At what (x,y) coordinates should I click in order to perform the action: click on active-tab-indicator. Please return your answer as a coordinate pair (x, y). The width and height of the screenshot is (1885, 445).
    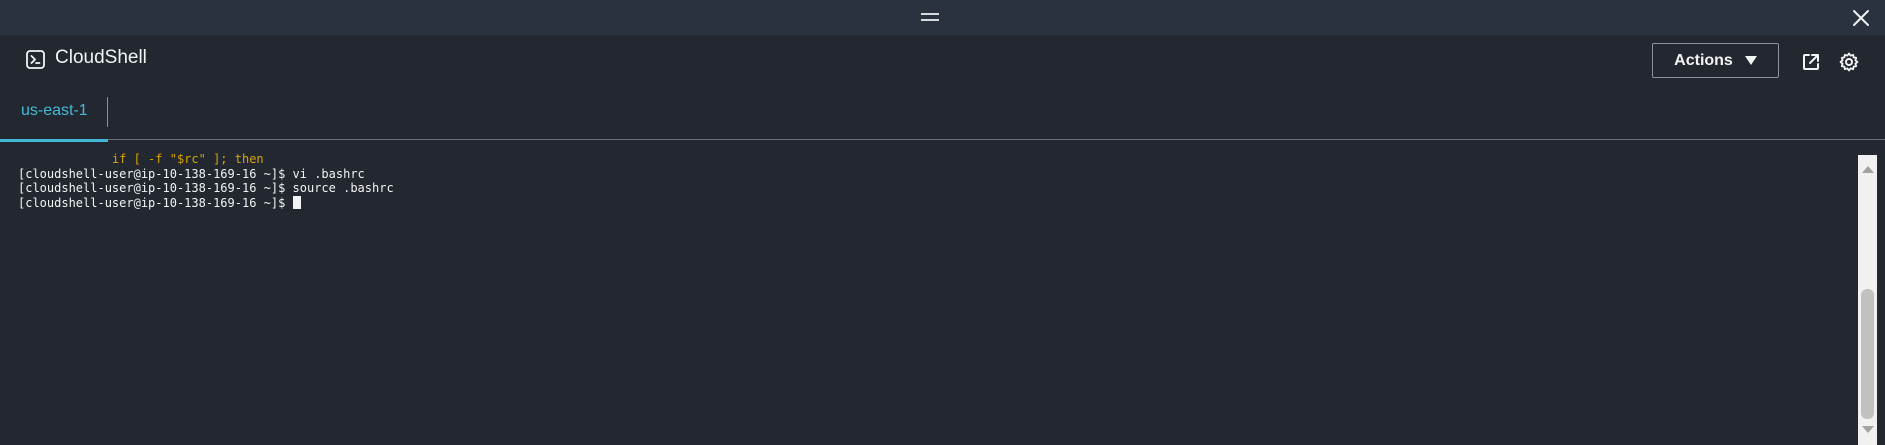
    Looking at the image, I should click on (54, 140).